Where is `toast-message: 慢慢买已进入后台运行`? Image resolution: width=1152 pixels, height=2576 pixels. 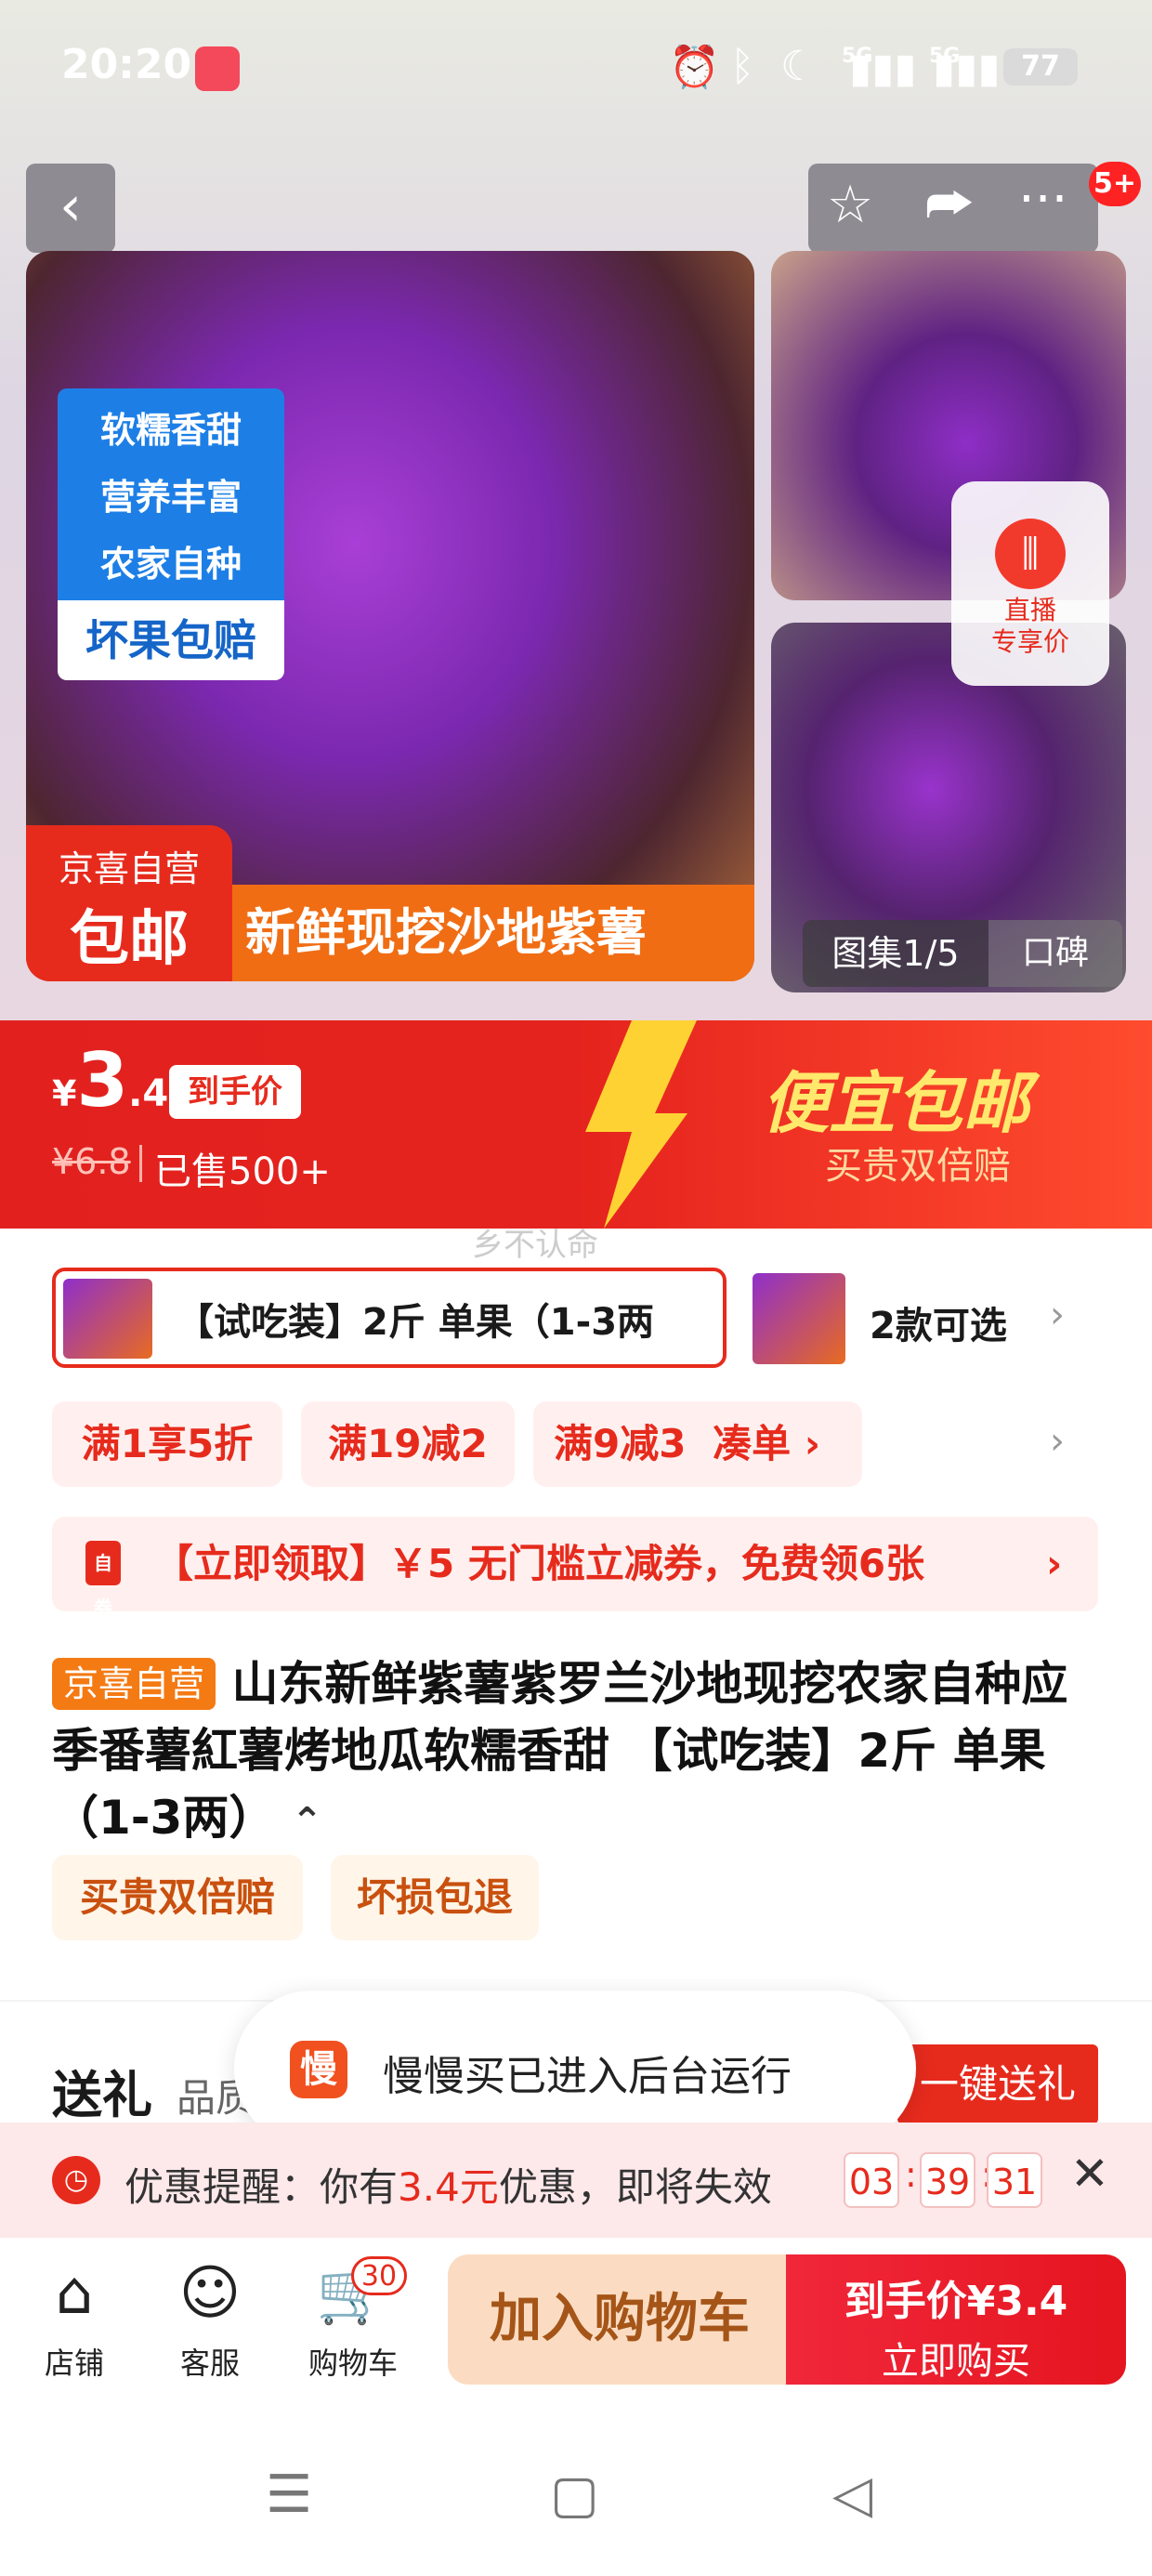 toast-message: 慢慢买已进入后台运行 is located at coordinates (587, 2076).